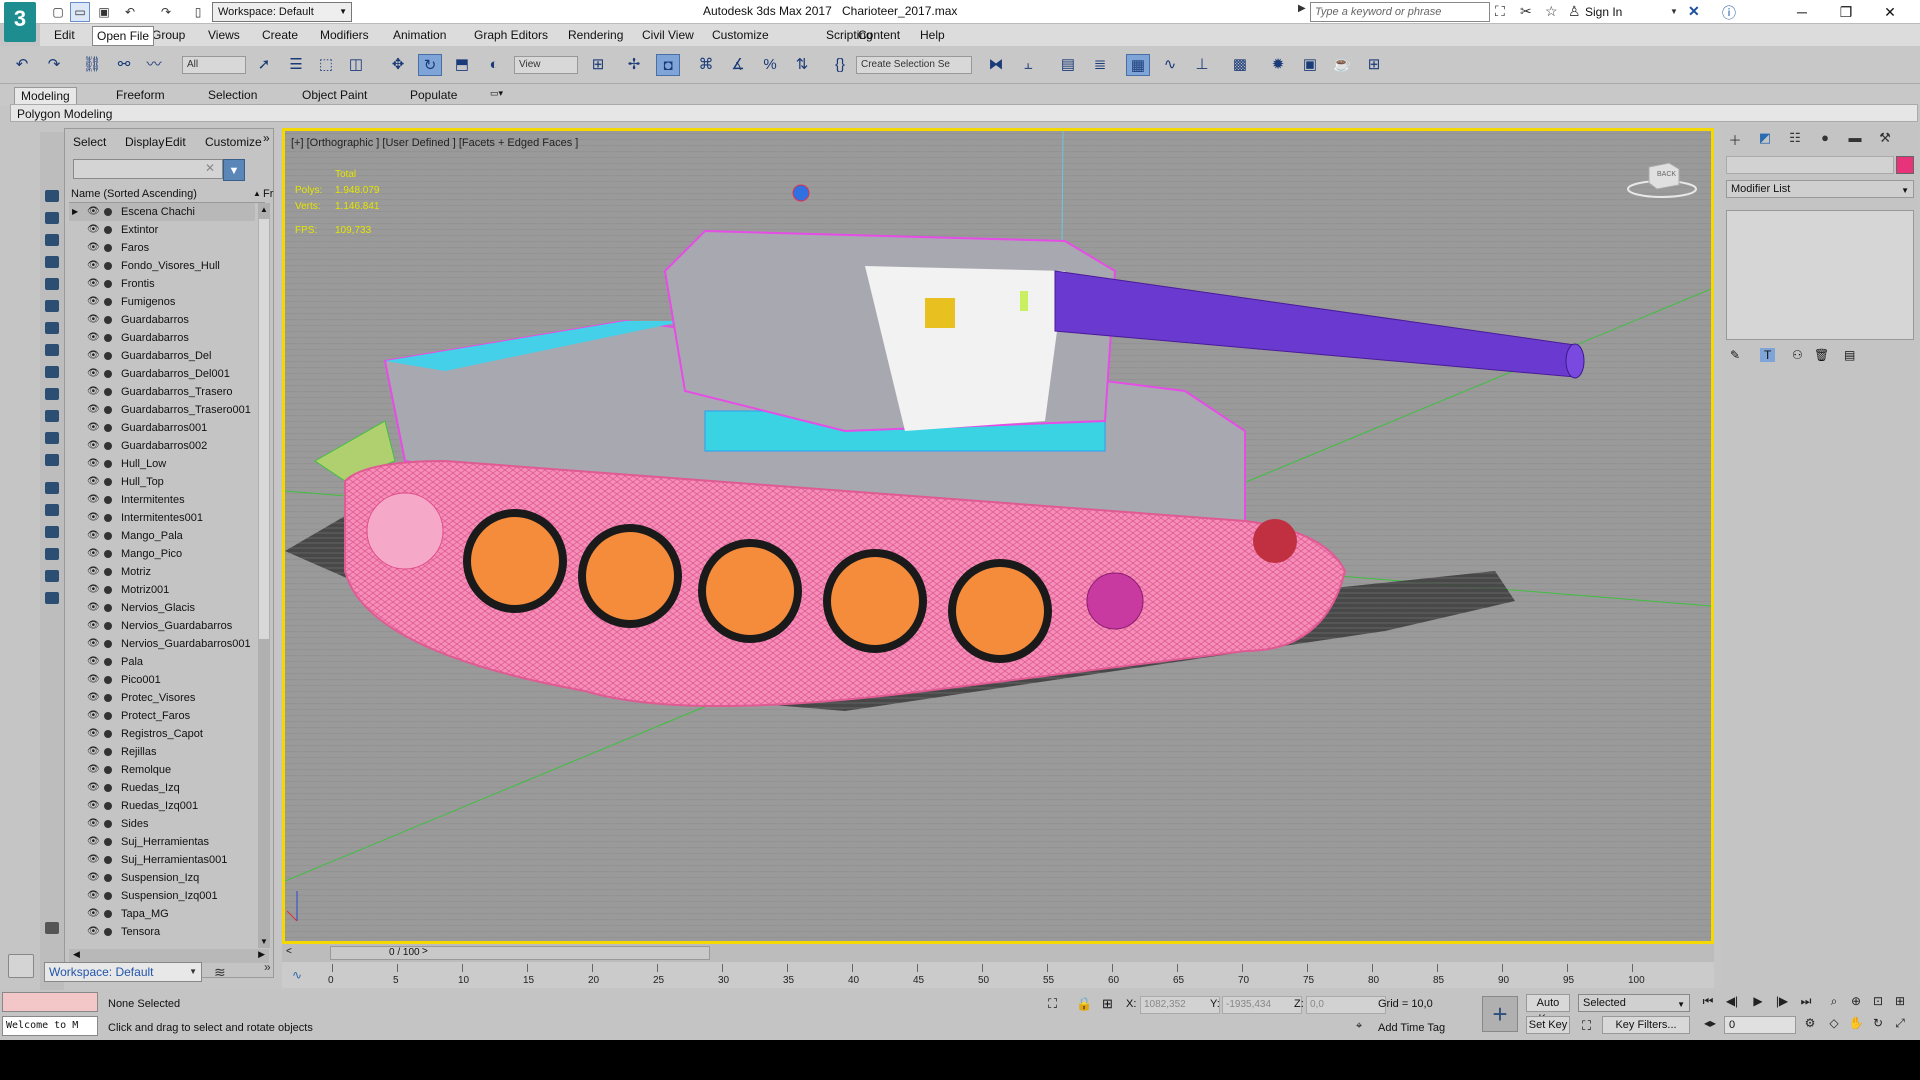 This screenshot has height=1080, width=1920. Describe the element at coordinates (496, 93) in the screenshot. I see `ribbon-options-icon: ▭▾` at that location.